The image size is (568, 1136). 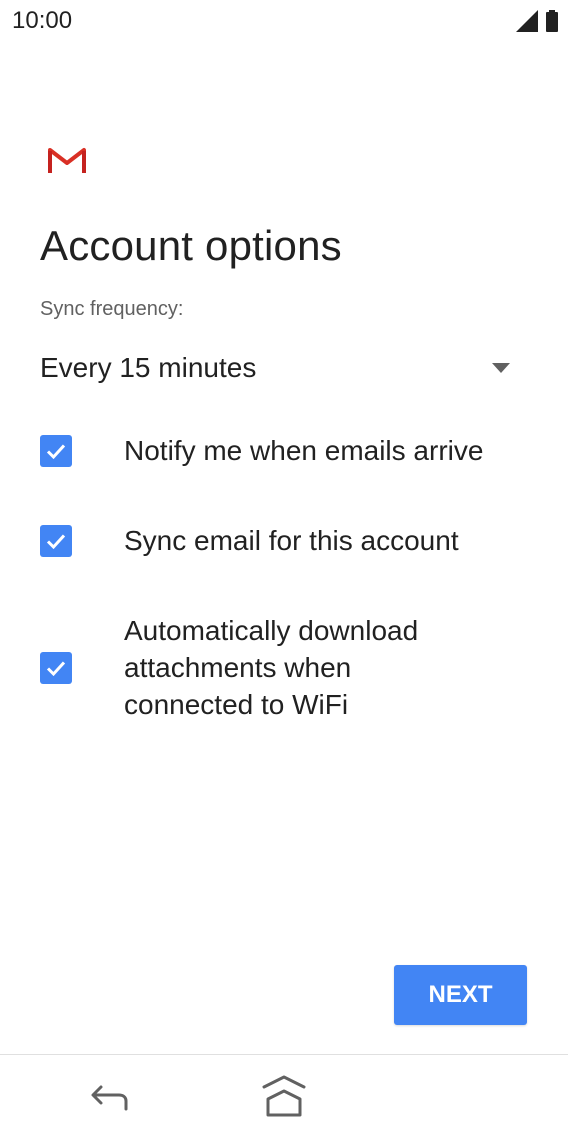 What do you see at coordinates (527, 21) in the screenshot?
I see `signal-icon` at bounding box center [527, 21].